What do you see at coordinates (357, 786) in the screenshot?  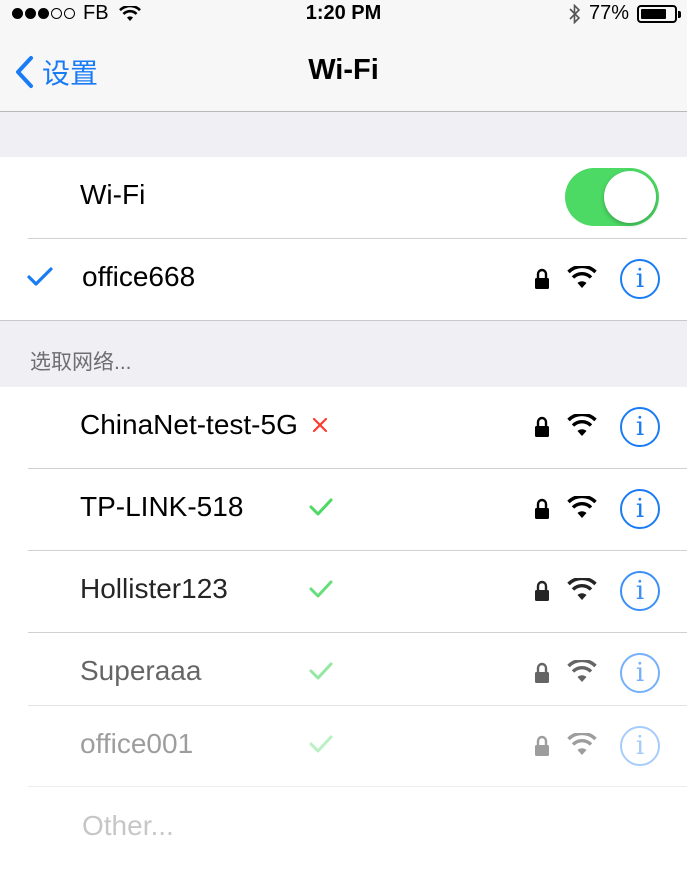 I see `row-divider` at bounding box center [357, 786].